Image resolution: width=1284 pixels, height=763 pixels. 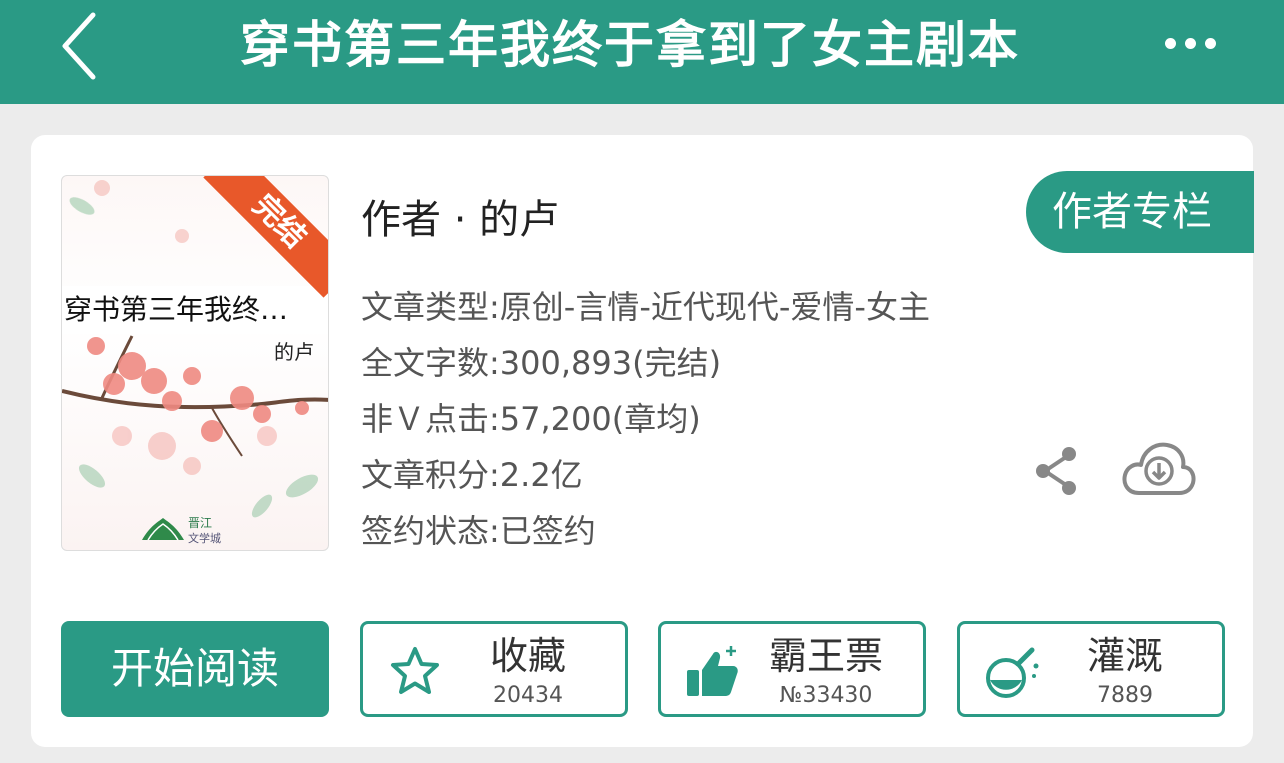 What do you see at coordinates (825, 656) in the screenshot?
I see `bawangpiao-label: 霸王票` at bounding box center [825, 656].